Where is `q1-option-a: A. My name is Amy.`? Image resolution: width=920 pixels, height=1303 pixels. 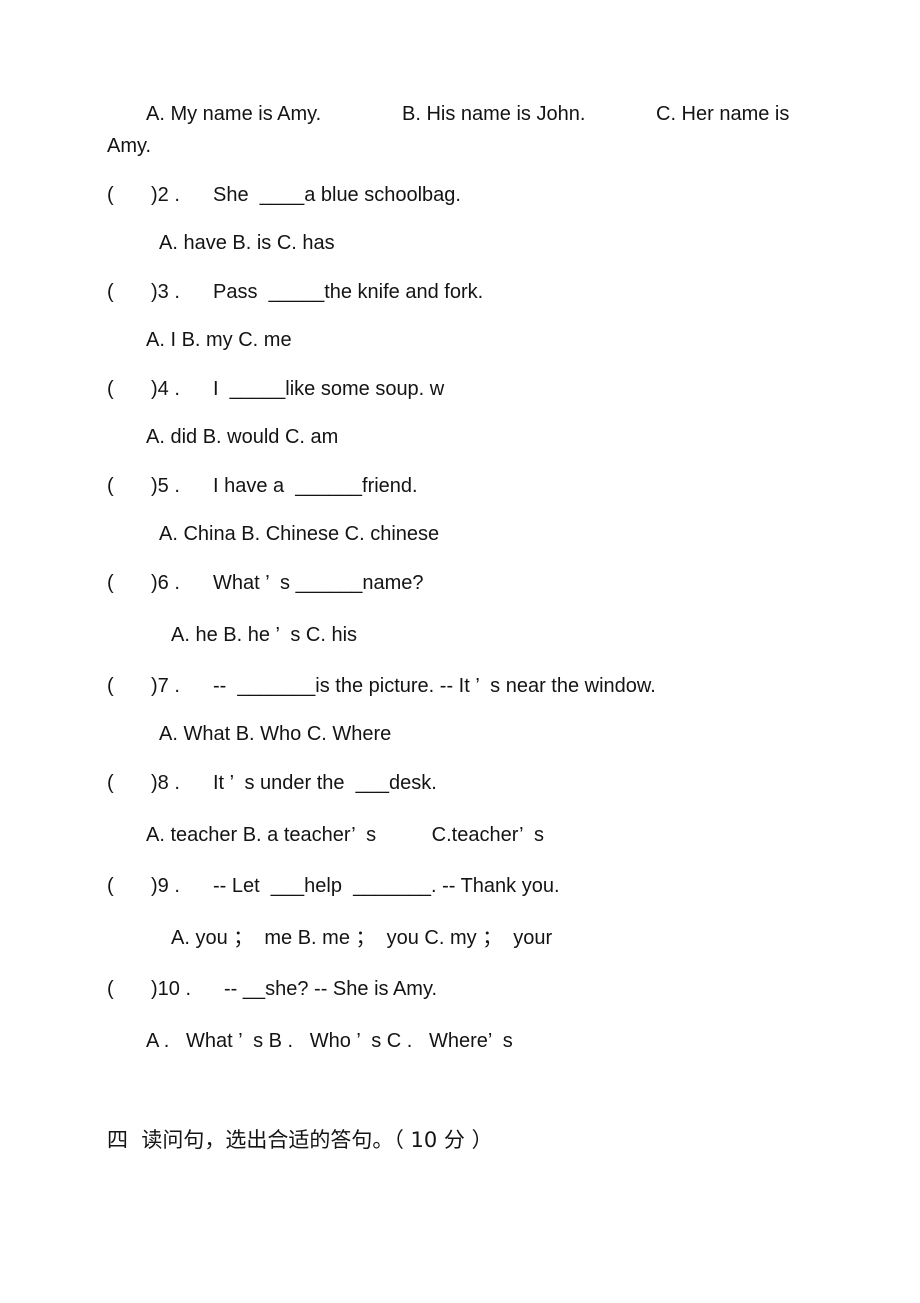 q1-option-a: A. My name is Amy. is located at coordinates (234, 114).